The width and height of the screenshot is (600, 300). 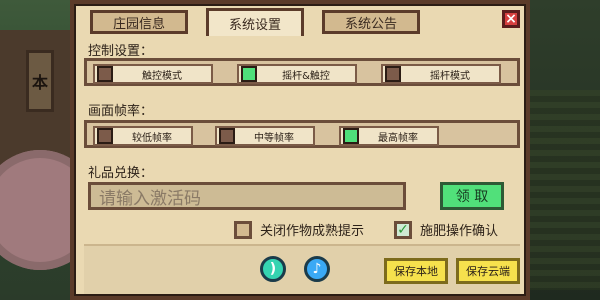 What do you see at coordinates (371, 22) in the screenshot?
I see `tab-system-announcements: 系统公告` at bounding box center [371, 22].